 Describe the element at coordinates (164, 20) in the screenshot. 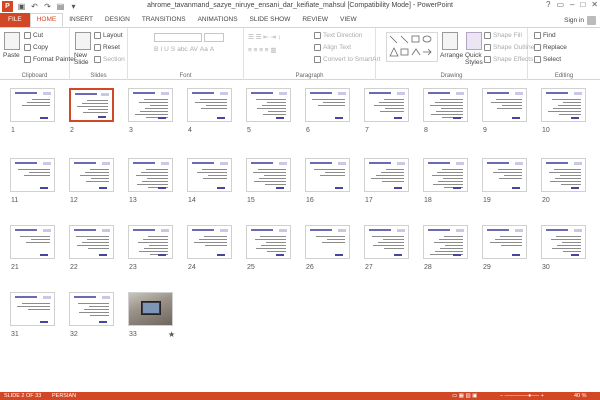

I see `tab-transitions: TRANSITIONS` at that location.